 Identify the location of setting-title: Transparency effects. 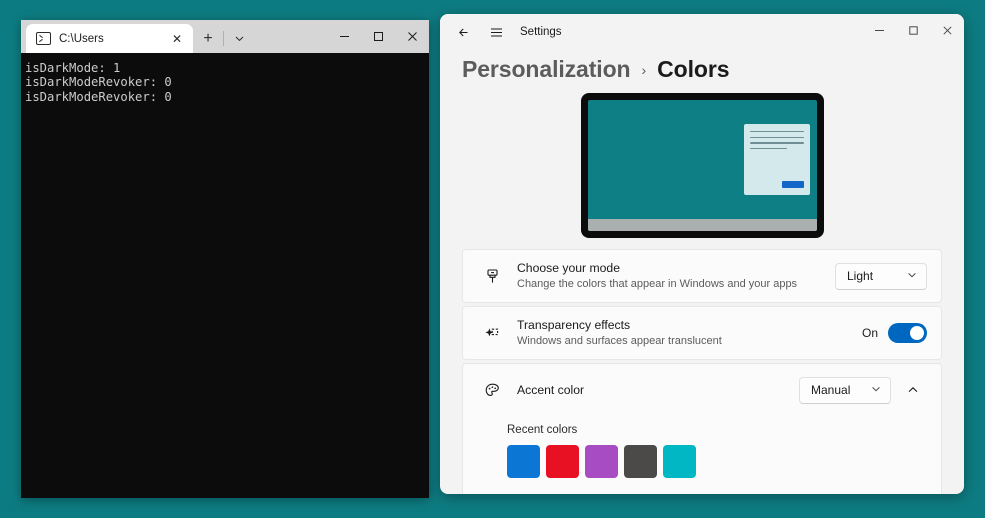
(574, 325).